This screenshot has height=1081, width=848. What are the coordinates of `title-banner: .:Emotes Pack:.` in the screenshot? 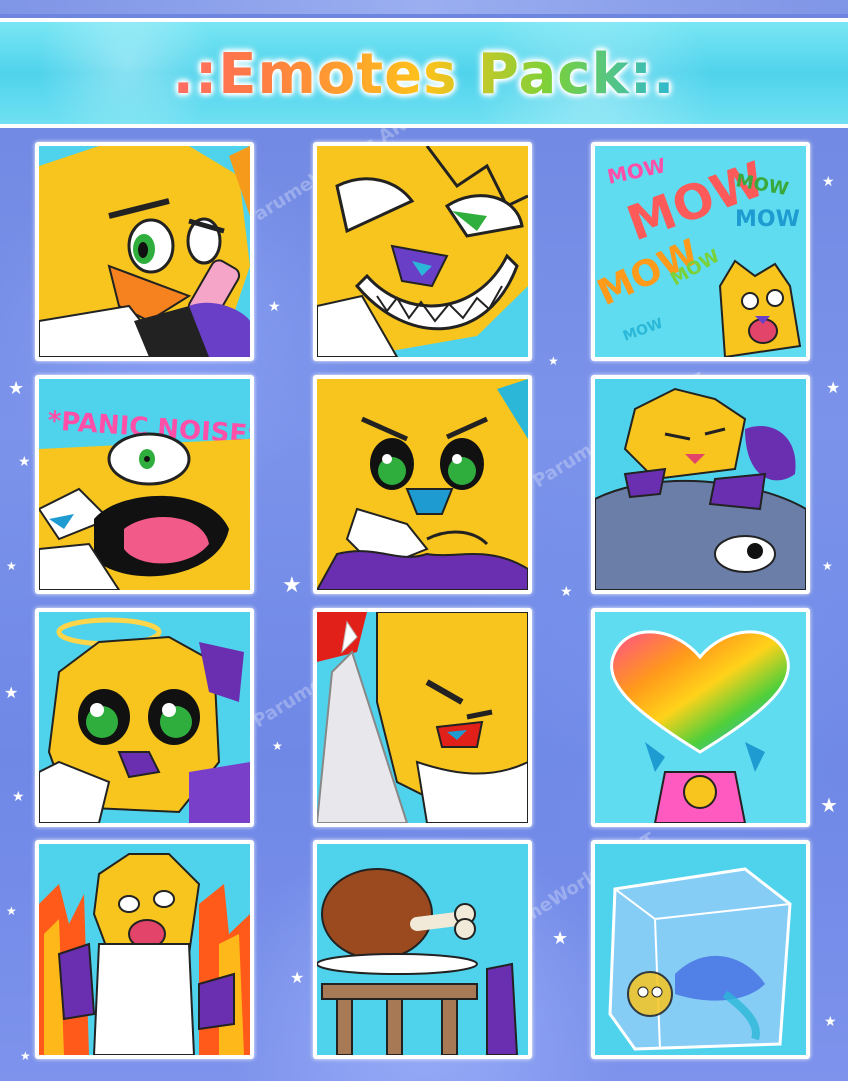 It's located at (424, 73).